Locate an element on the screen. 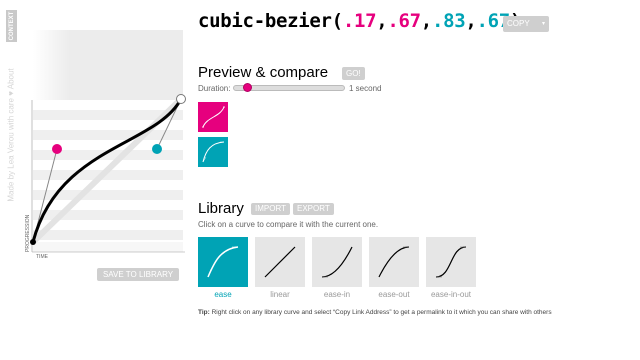 Image resolution: width=640 pixels, height=360 pixels. library-item-ease-out is located at coordinates (394, 262).